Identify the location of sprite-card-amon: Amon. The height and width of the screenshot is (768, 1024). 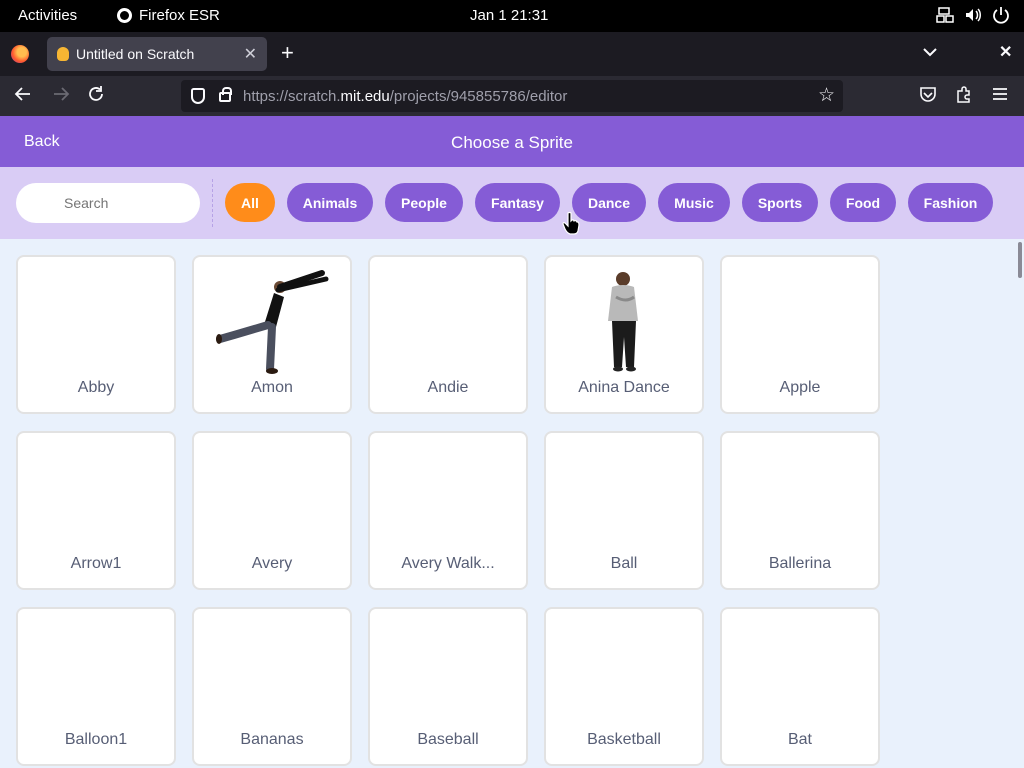
(272, 334).